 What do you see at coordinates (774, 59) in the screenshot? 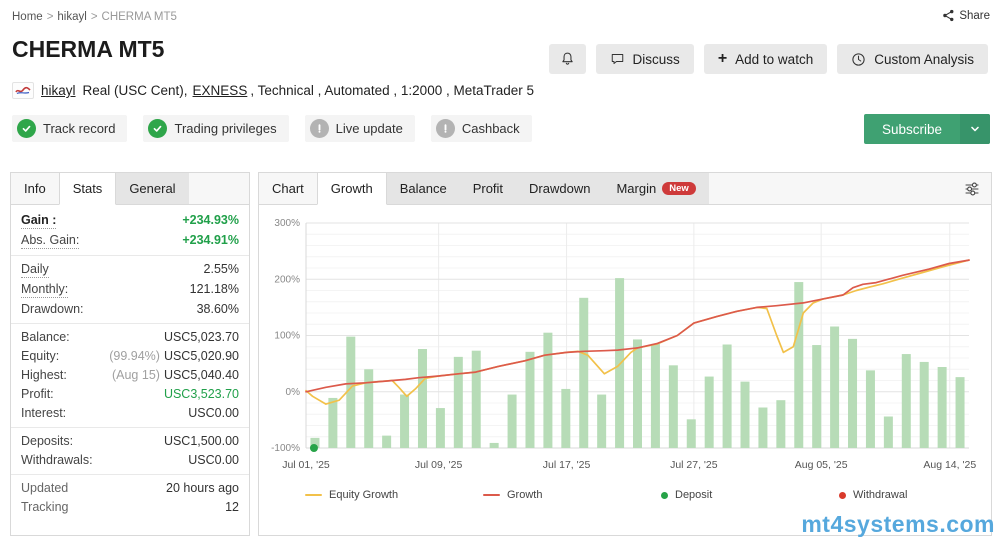
I see `add-to-watch-label: Add to watch` at bounding box center [774, 59].